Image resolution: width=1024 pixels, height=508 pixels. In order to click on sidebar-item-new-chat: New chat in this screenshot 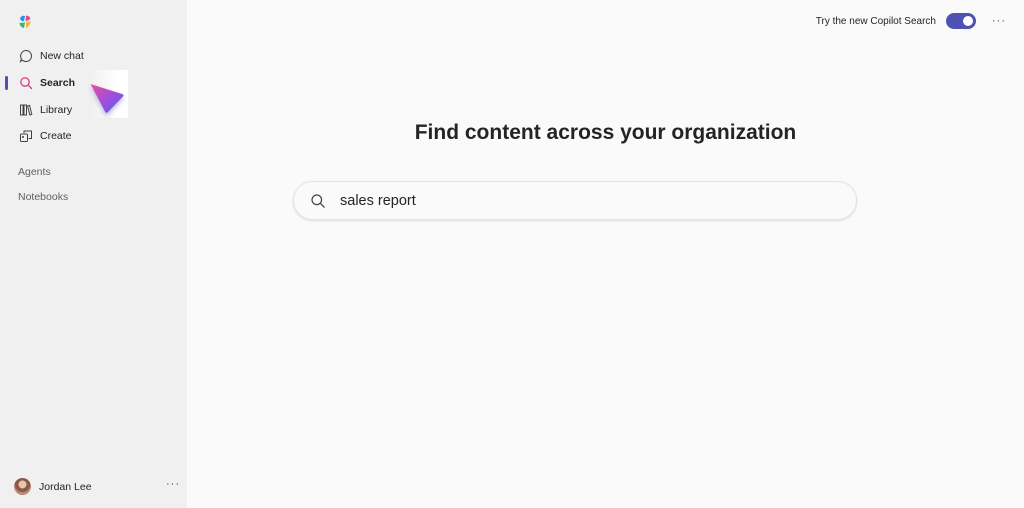, I will do `click(74, 56)`.